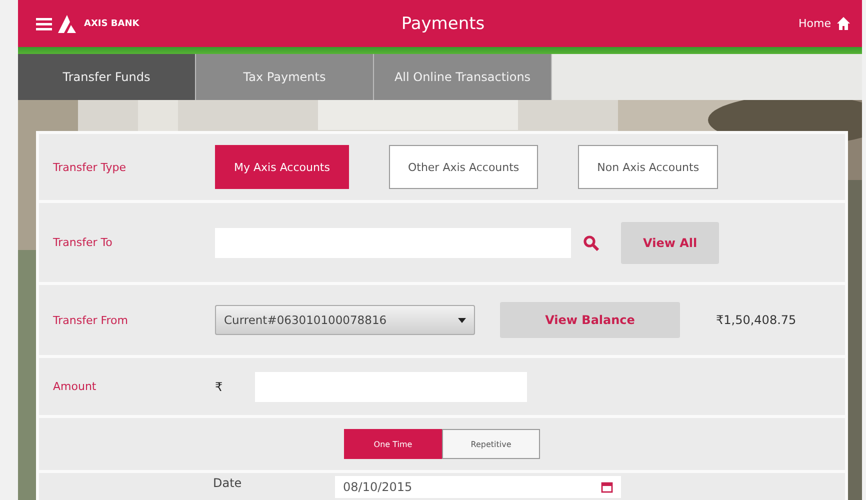 The image size is (866, 500). I want to click on field-label: Transfer From, so click(91, 320).